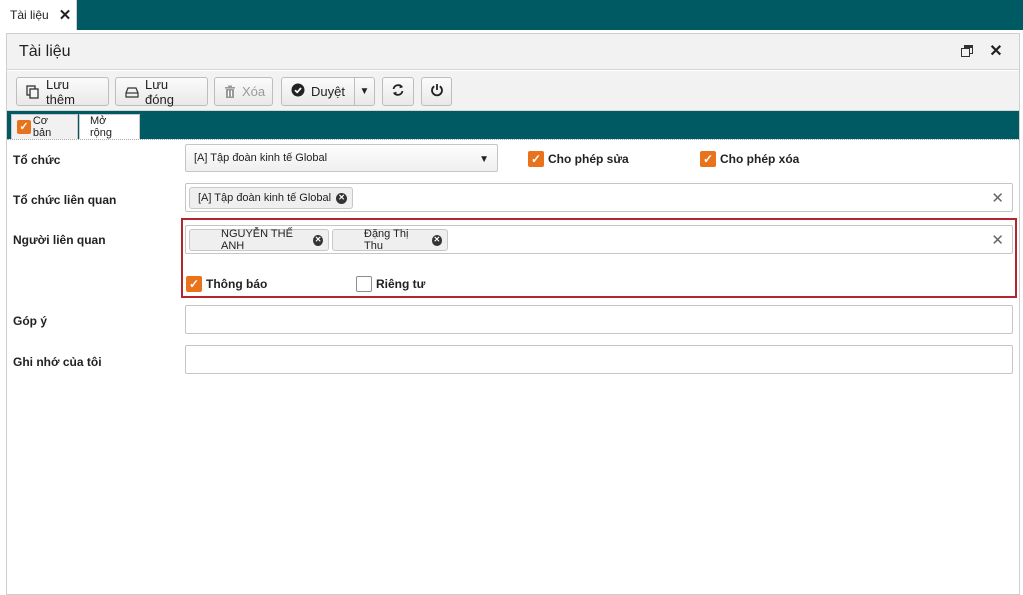  I want to click on save-new-label: Lưu thêm, so click(60, 91).